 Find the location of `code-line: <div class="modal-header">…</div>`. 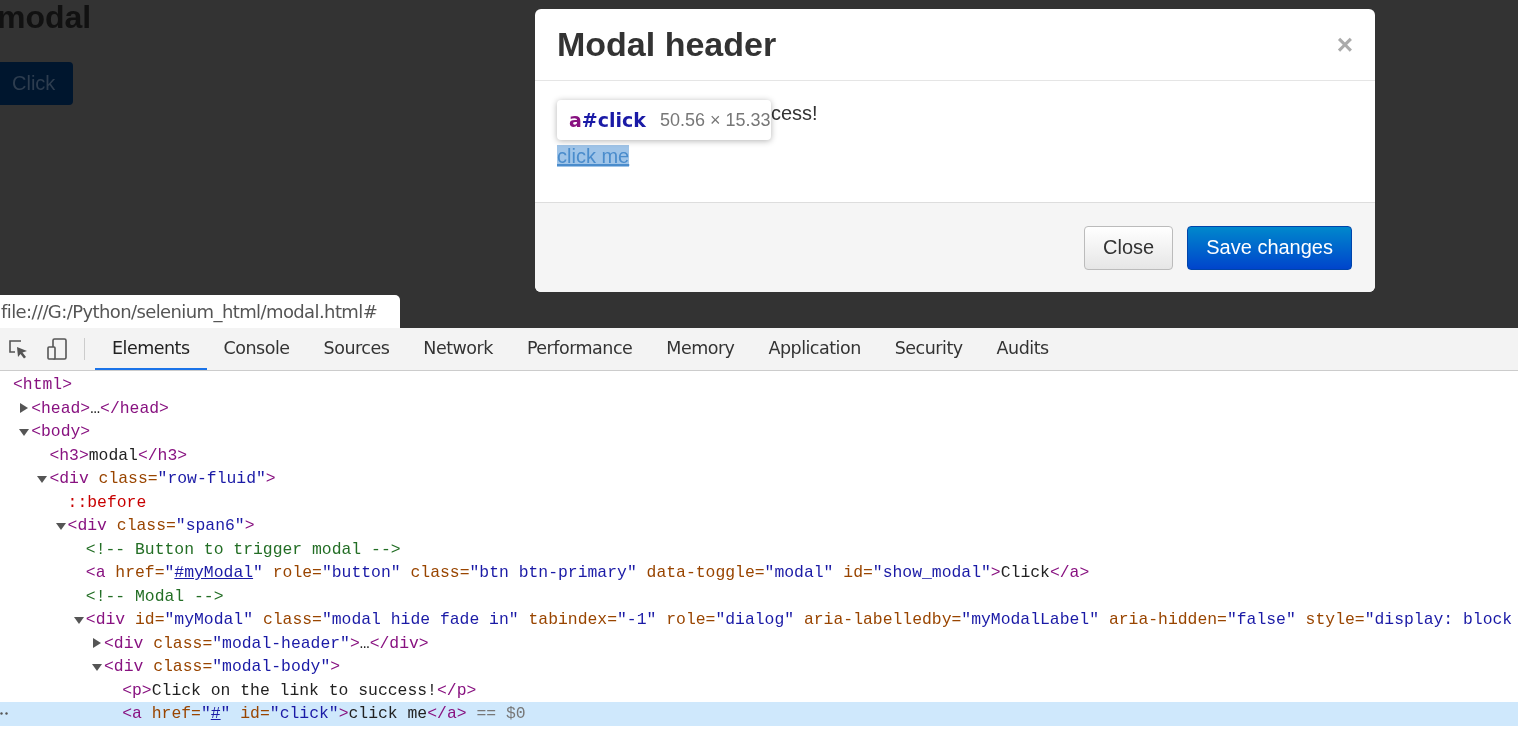

code-line: <div class="modal-header">…</div> is located at coordinates (266, 643).